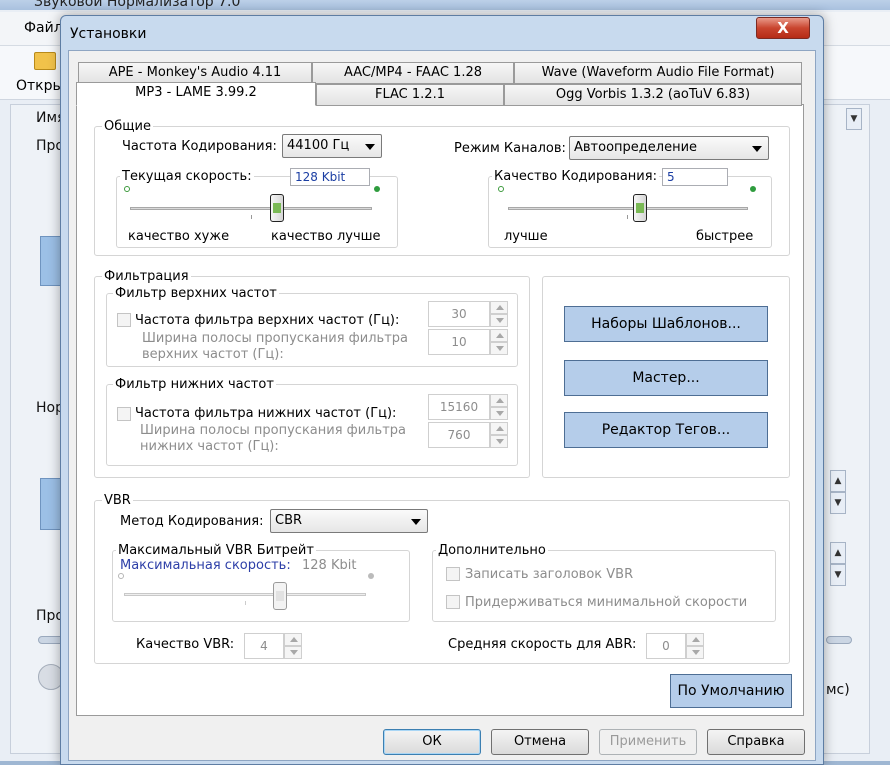  I want to click on frequency-value: 44100 Гц, so click(318, 145).